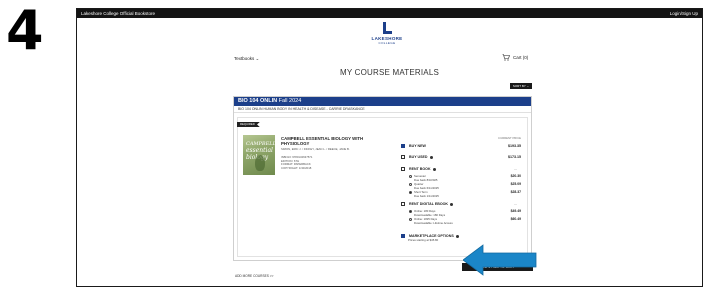  I want to click on login-link: Login/Sign Up, so click(684, 13).